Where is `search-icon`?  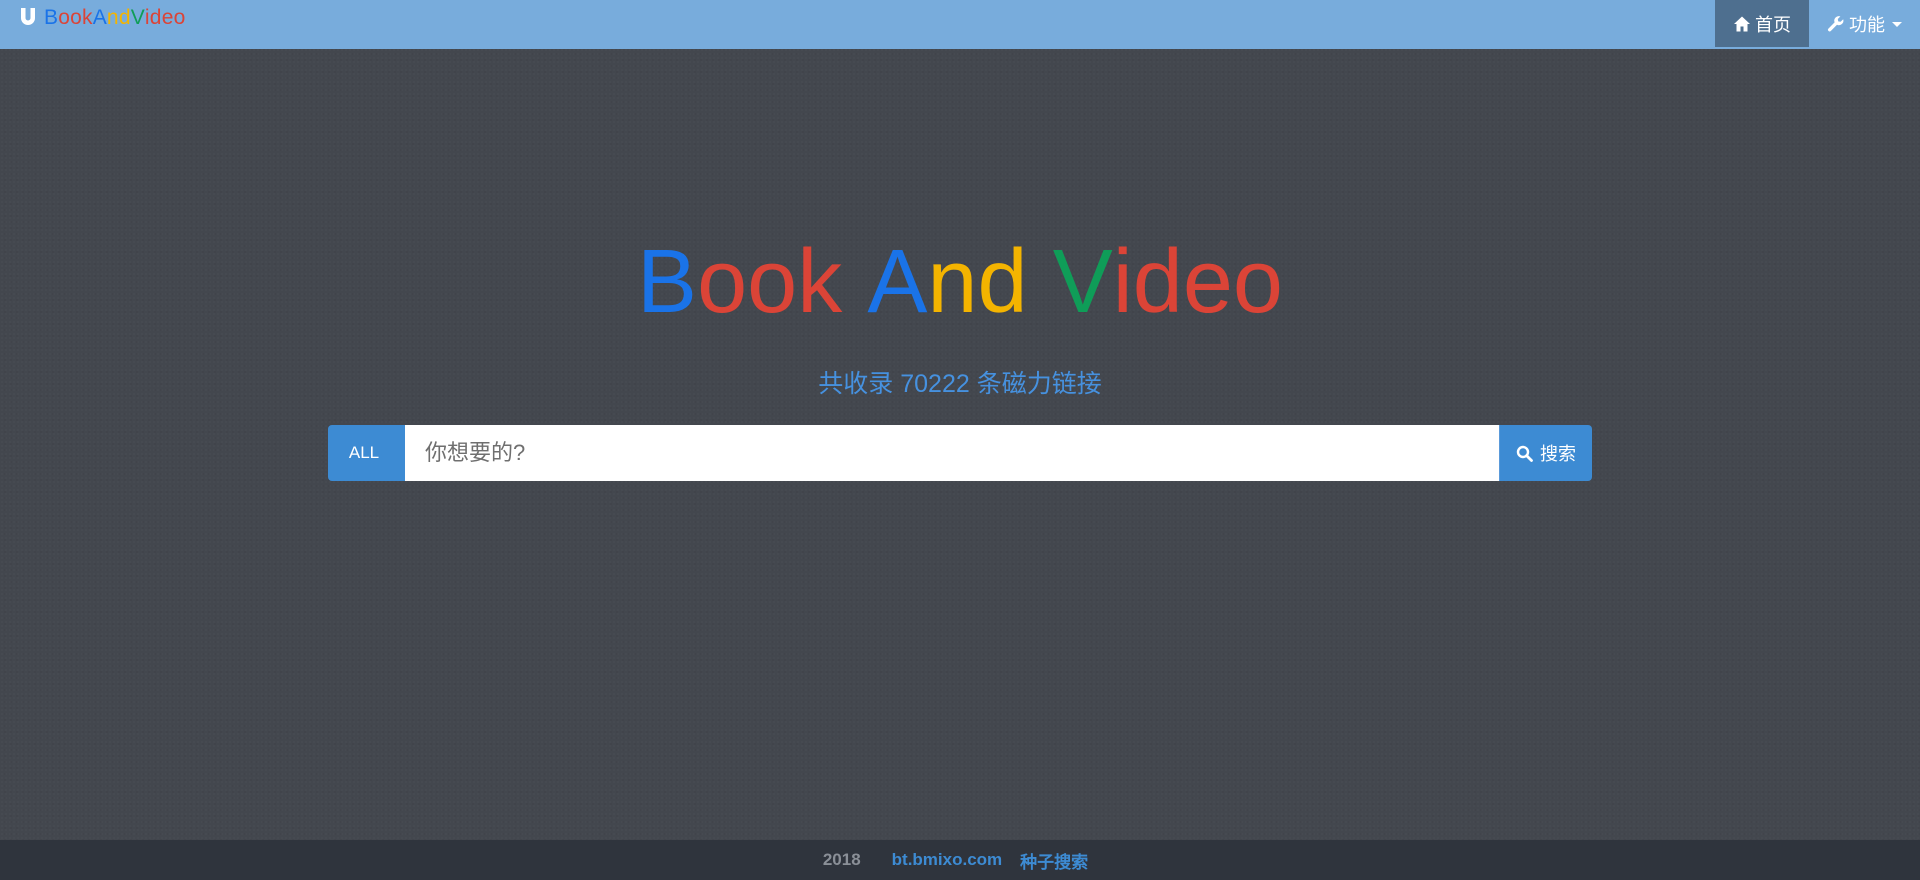
search-icon is located at coordinates (1524, 453).